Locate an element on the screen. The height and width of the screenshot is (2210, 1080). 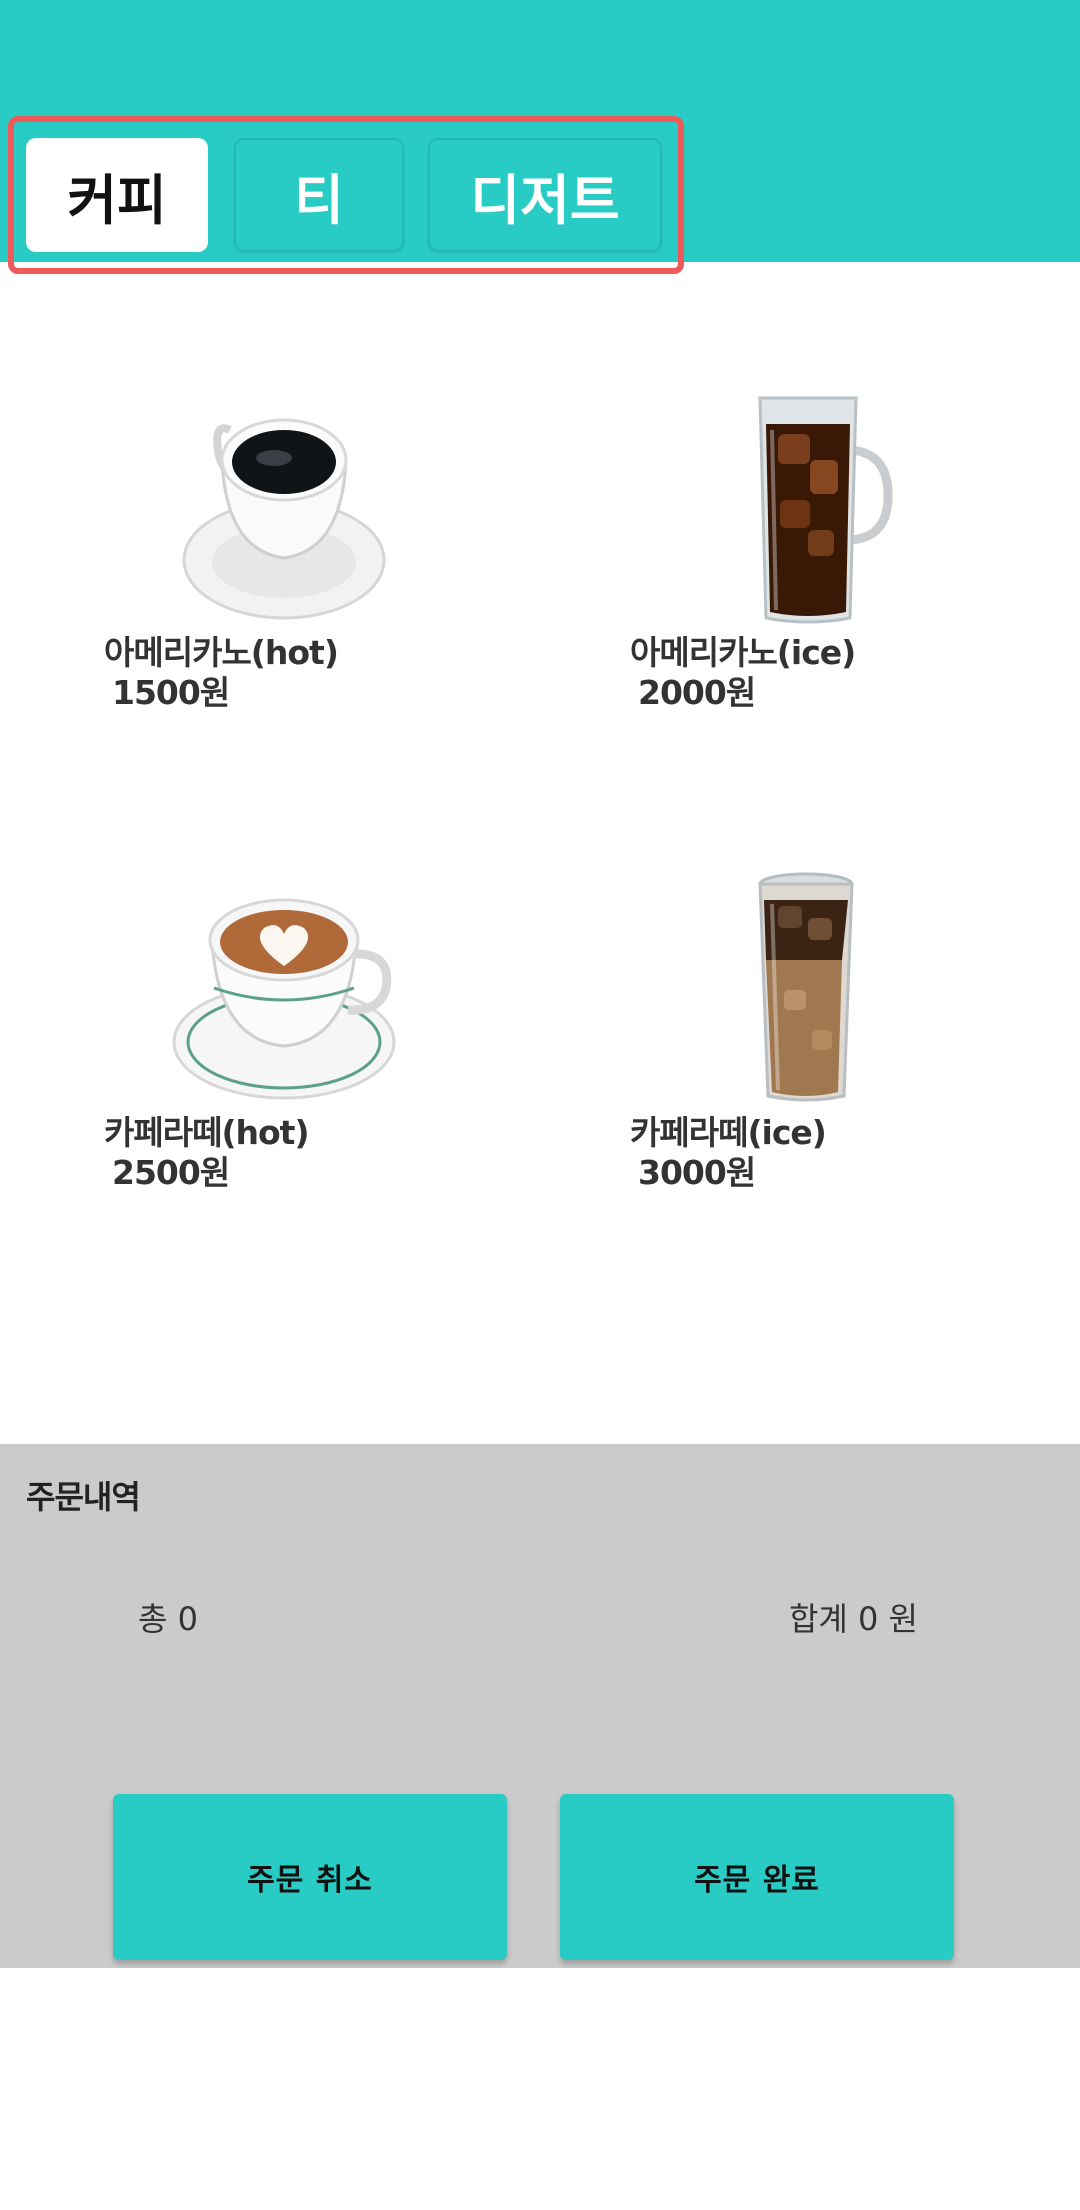
hot-latte-image is located at coordinates (284, 999).